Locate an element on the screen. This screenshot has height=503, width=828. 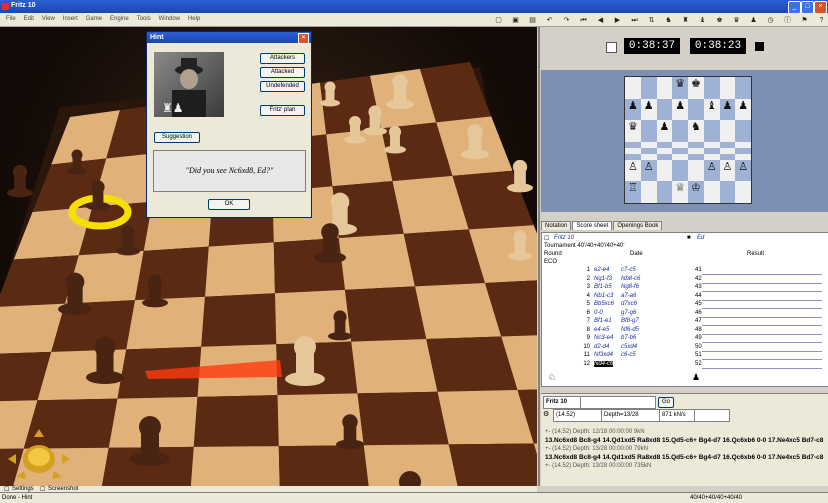
white-move: Nb1-c3 is located at coordinates (603, 296).